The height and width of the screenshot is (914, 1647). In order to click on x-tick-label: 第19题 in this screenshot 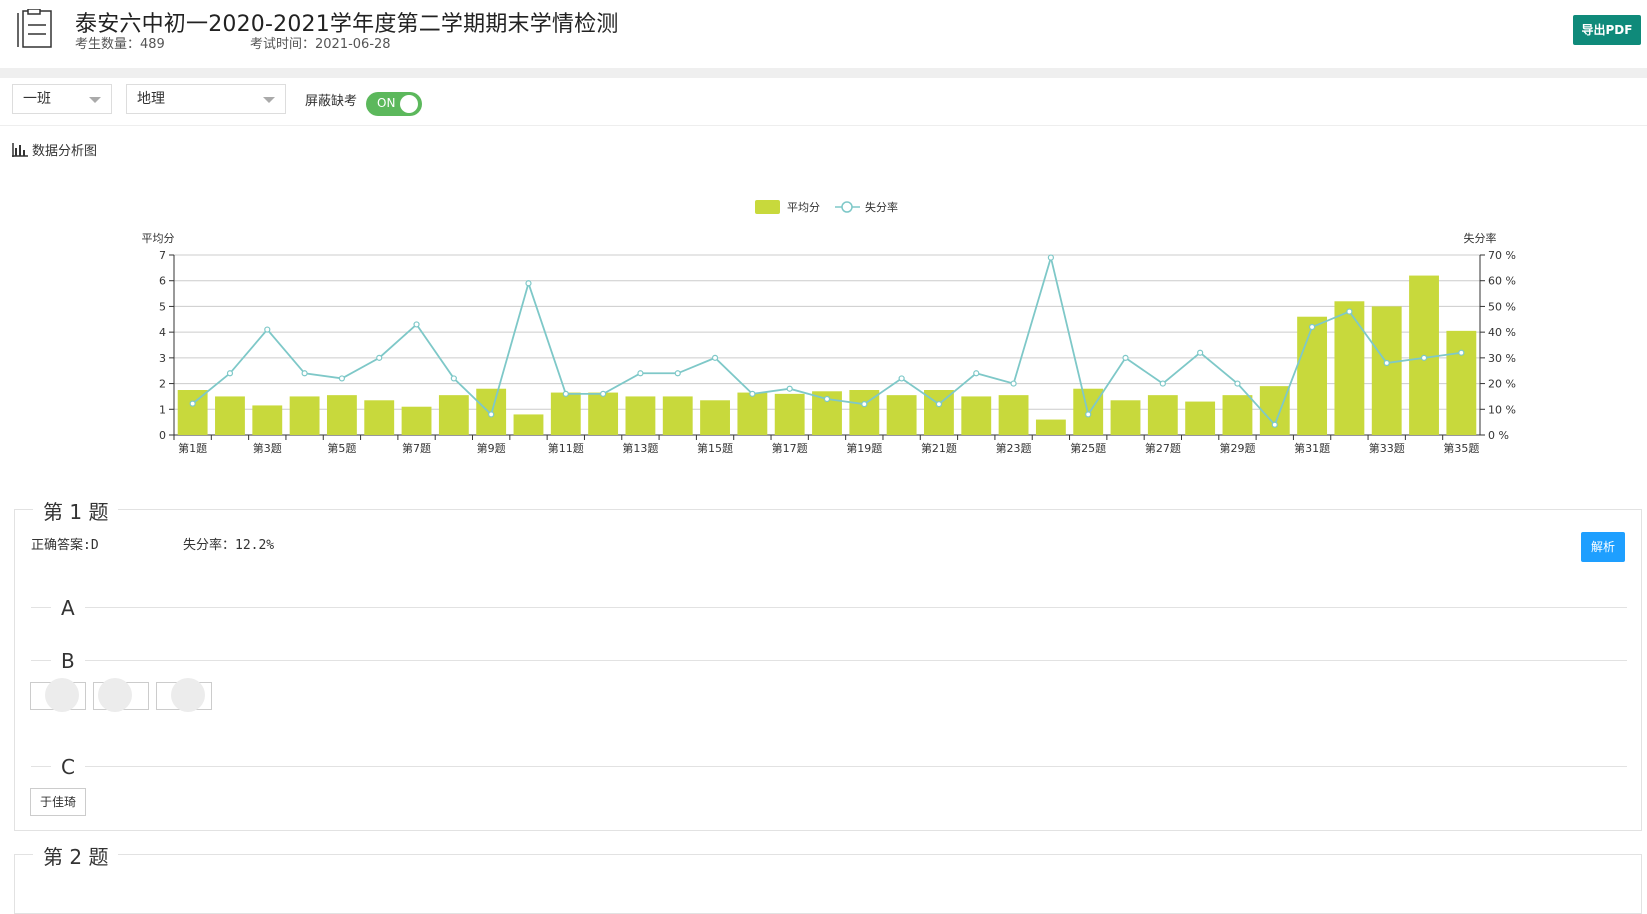, I will do `click(864, 448)`.